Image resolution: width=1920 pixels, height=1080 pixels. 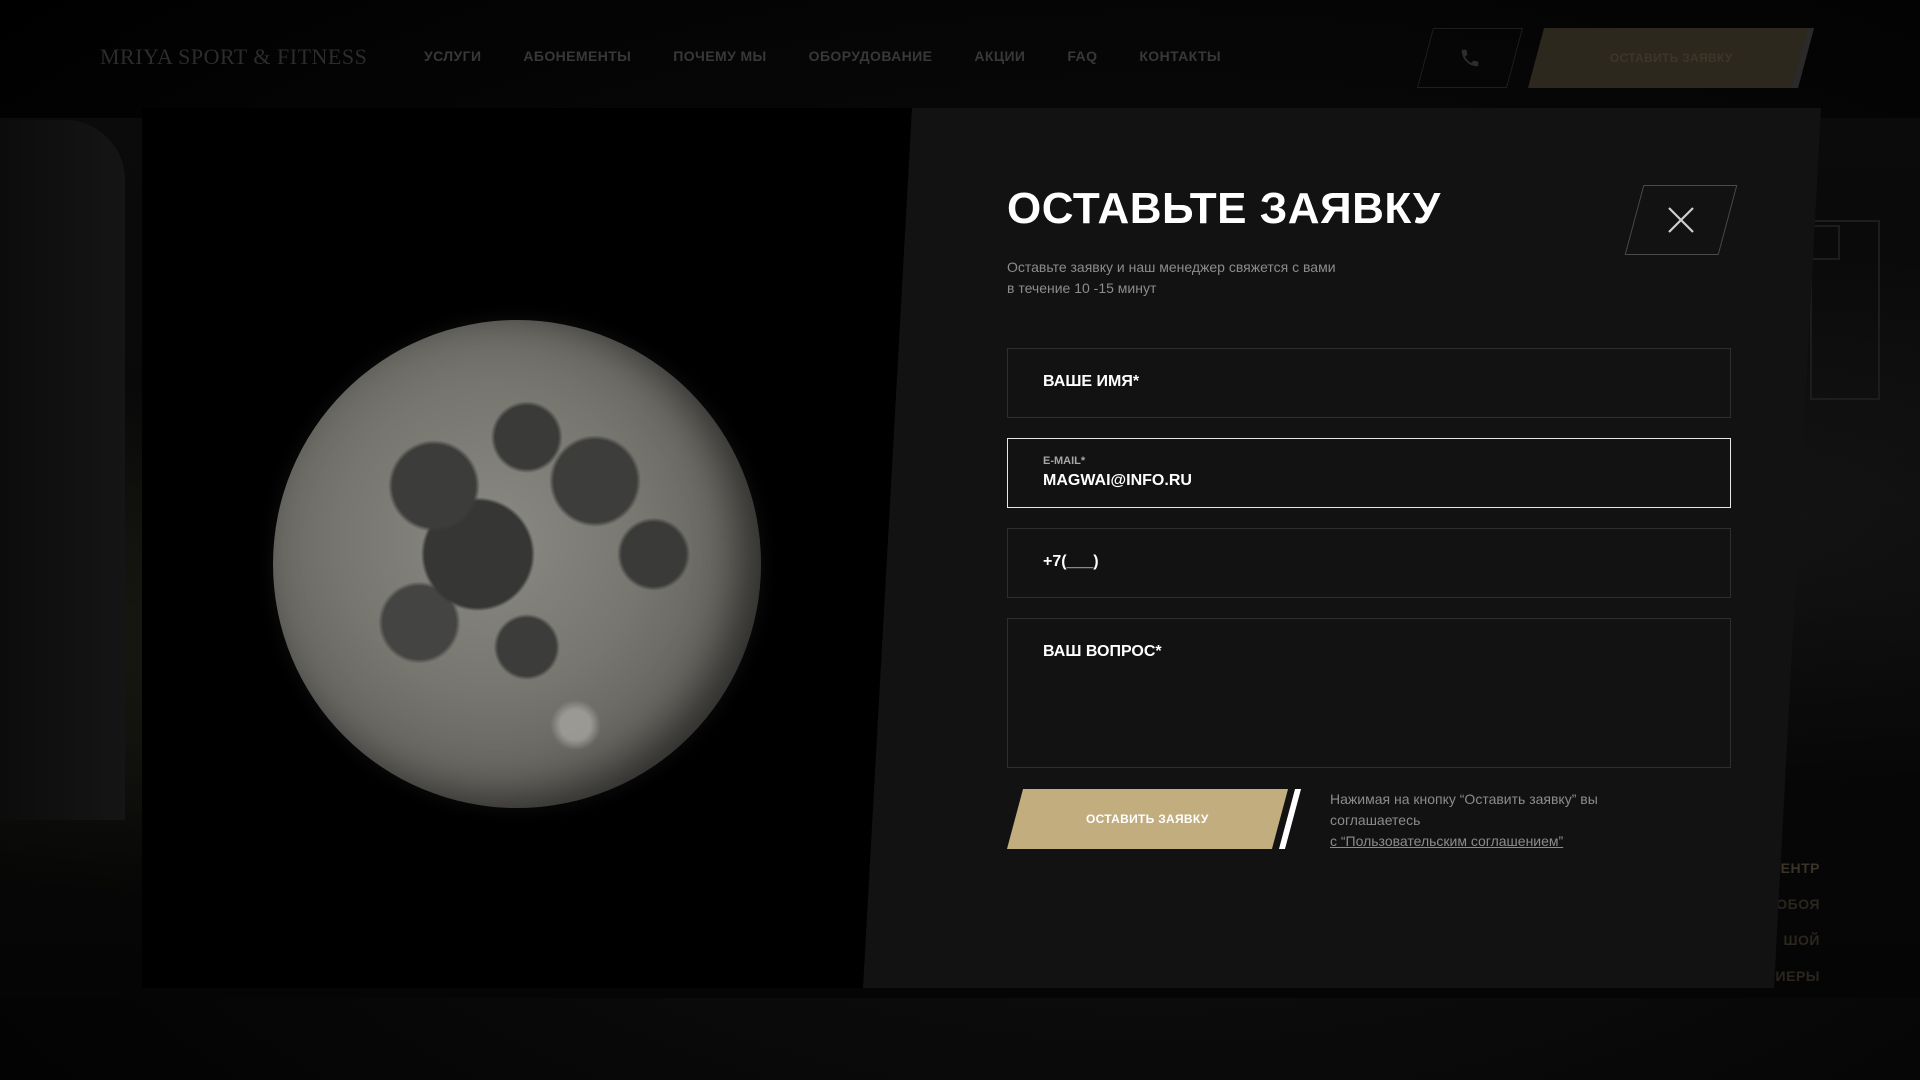 I want to click on nav-item-services: УСЛУГИ, so click(x=452, y=56).